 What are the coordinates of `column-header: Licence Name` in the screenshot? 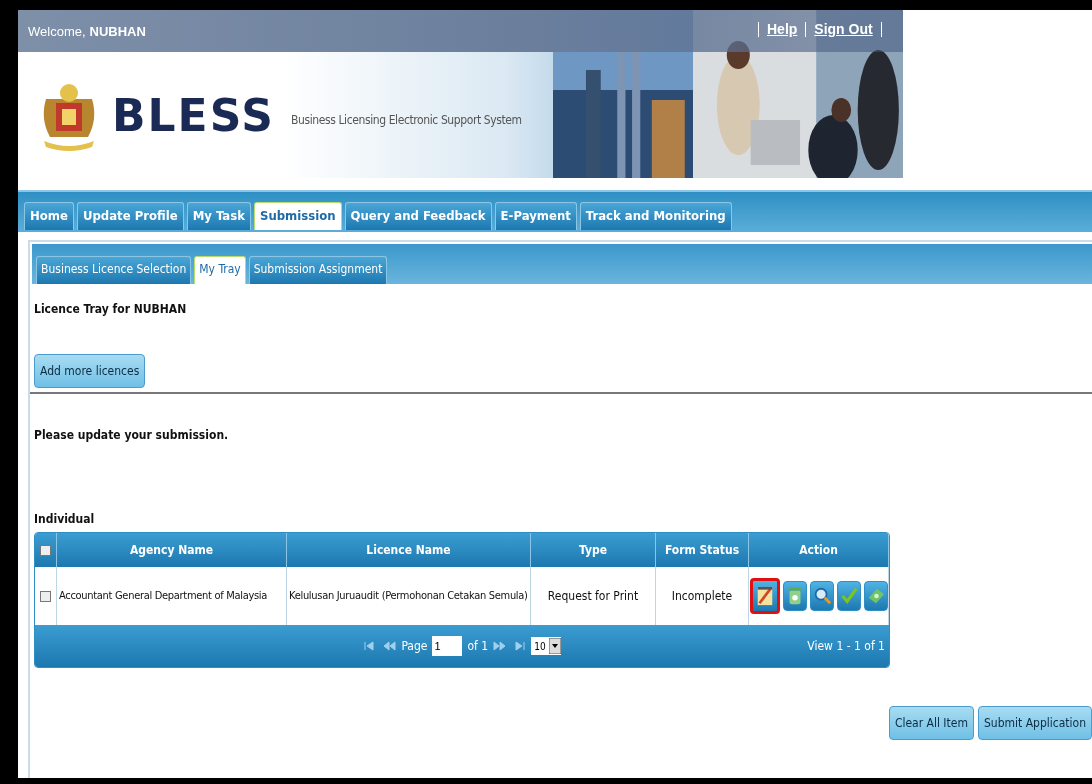 It's located at (409, 550).